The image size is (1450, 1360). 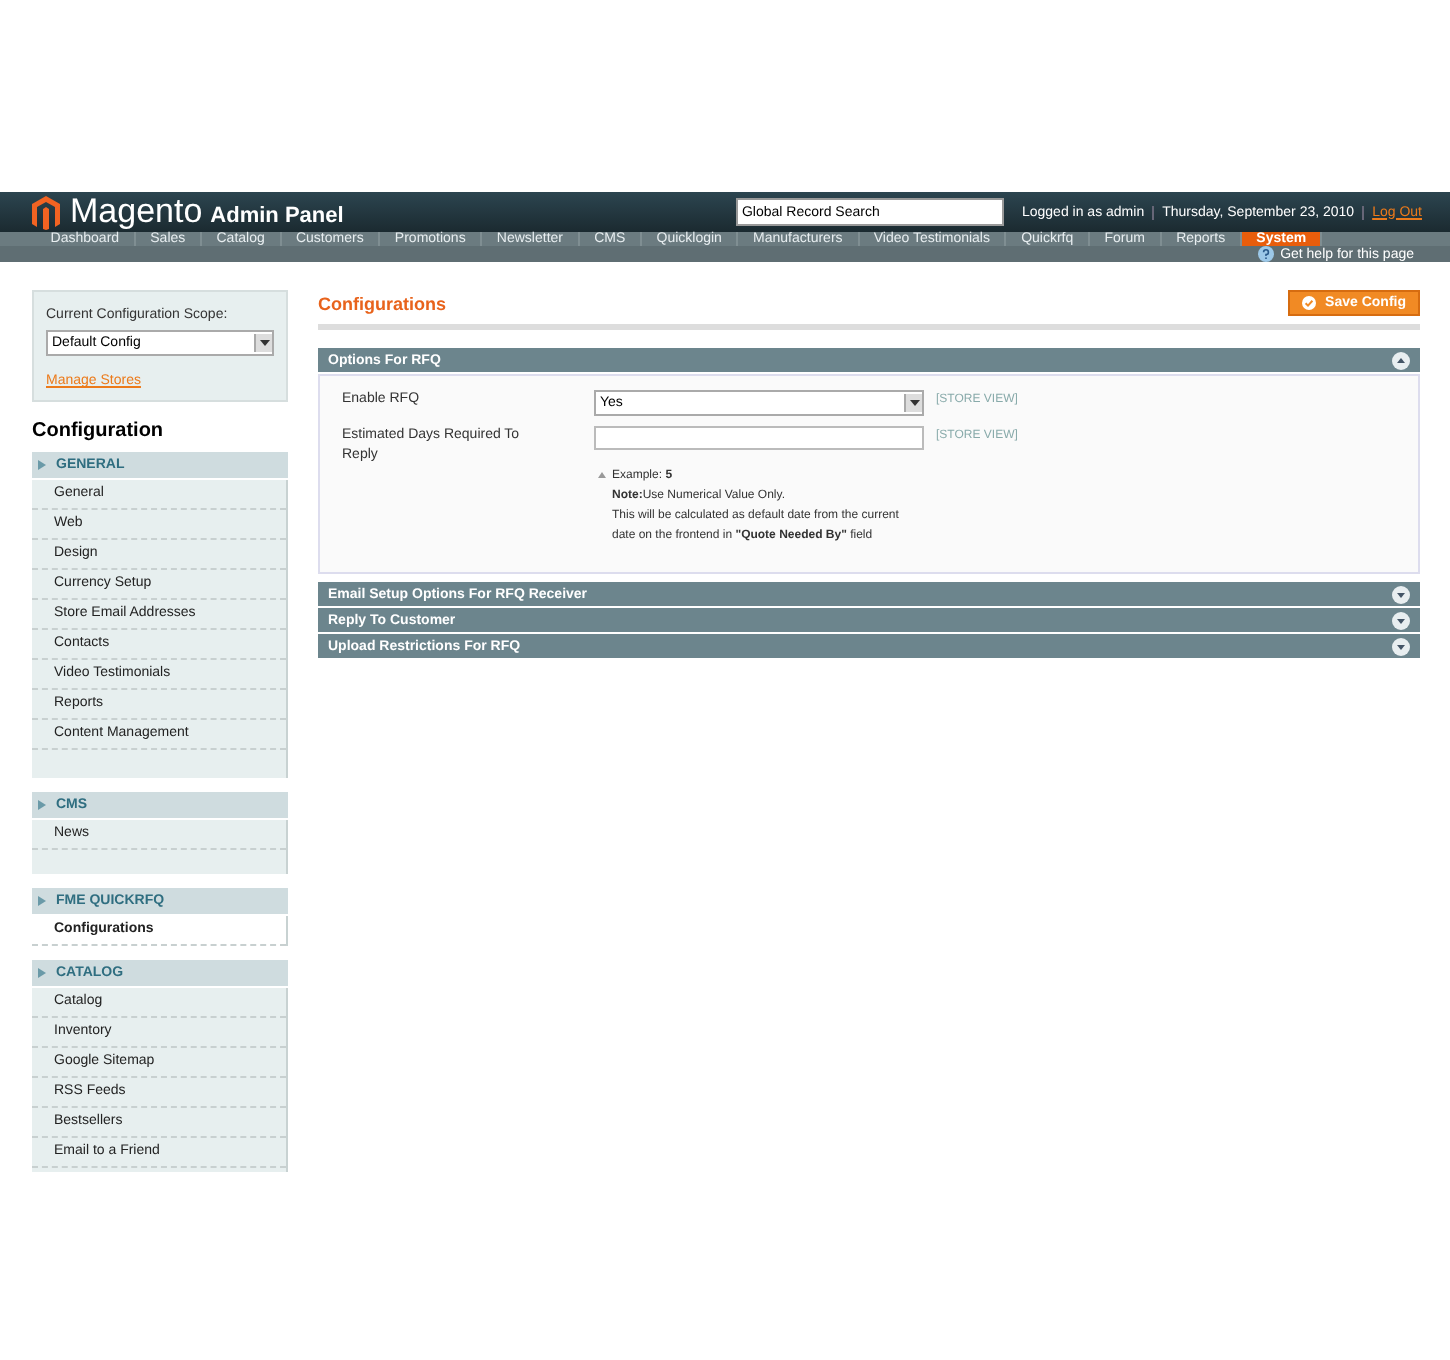 I want to click on input-field, so click(x=759, y=438).